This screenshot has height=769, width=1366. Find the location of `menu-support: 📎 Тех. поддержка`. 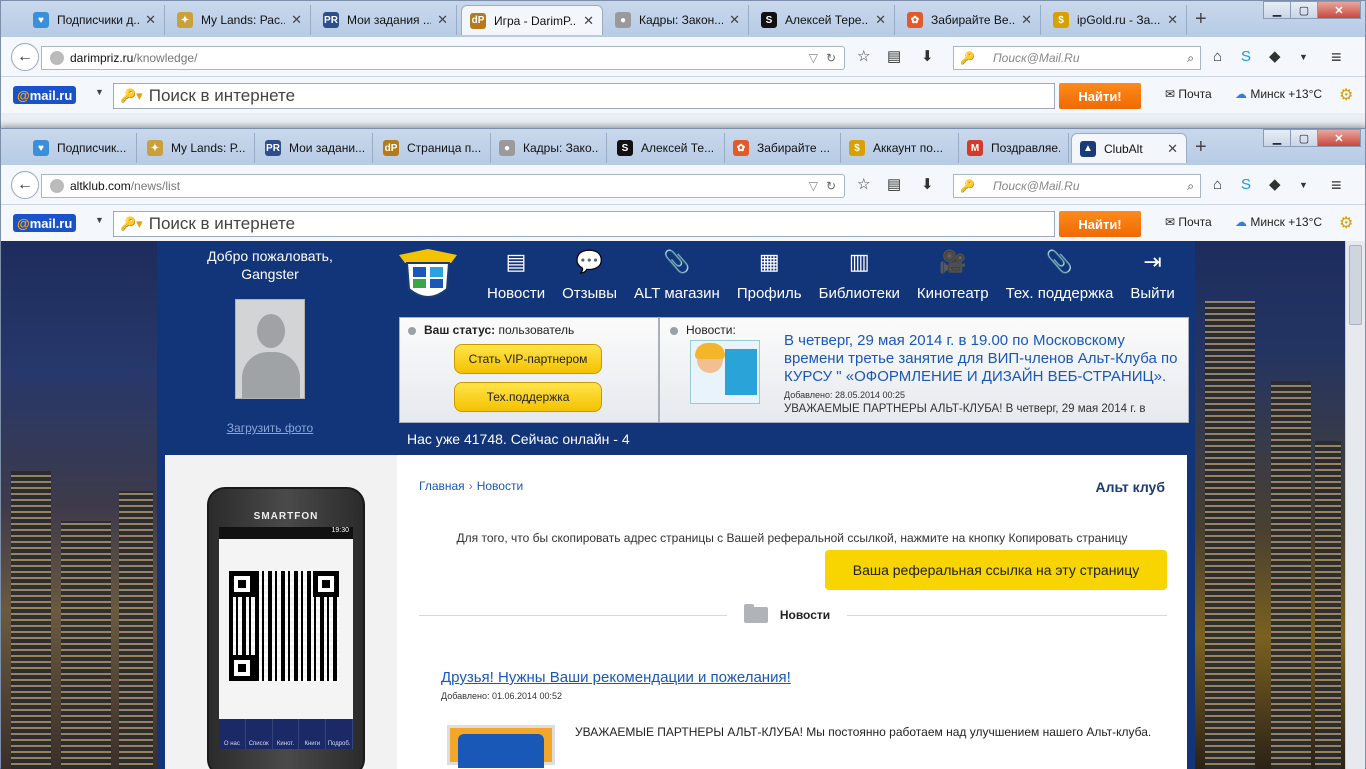

menu-support: 📎 Тех. поддержка is located at coordinates (1060, 275).